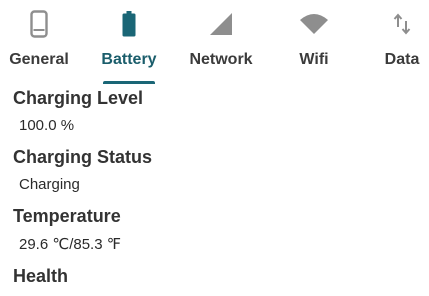  What do you see at coordinates (78, 98) in the screenshot?
I see `info-item-title: Charging Level` at bounding box center [78, 98].